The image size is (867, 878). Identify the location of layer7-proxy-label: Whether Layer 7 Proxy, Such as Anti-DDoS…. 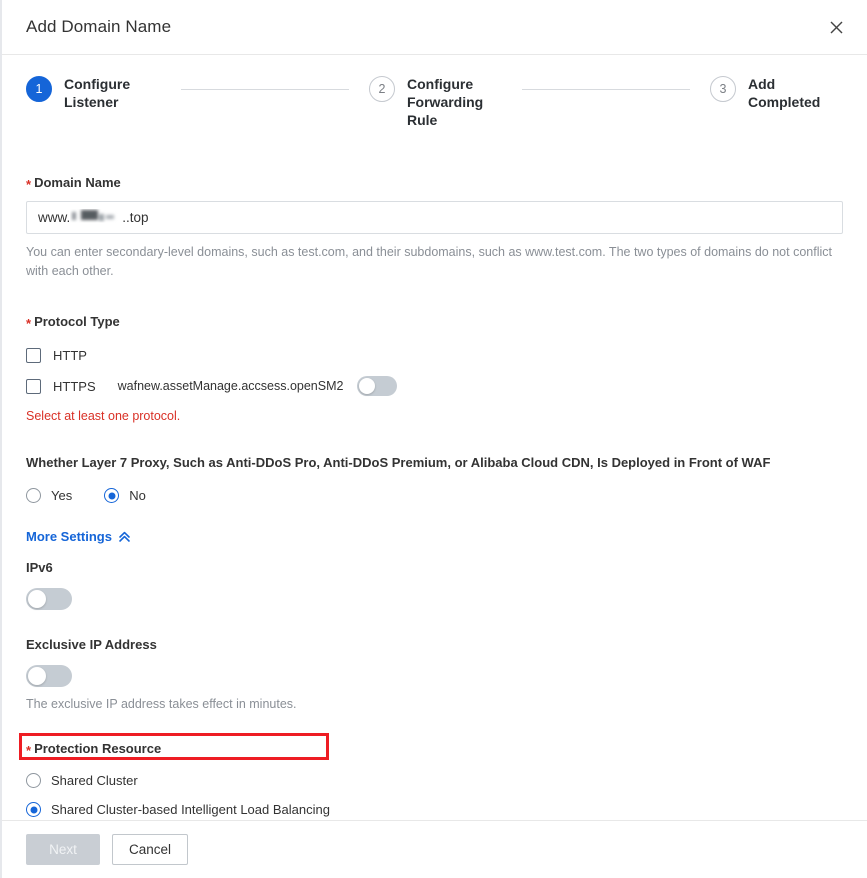
(398, 462).